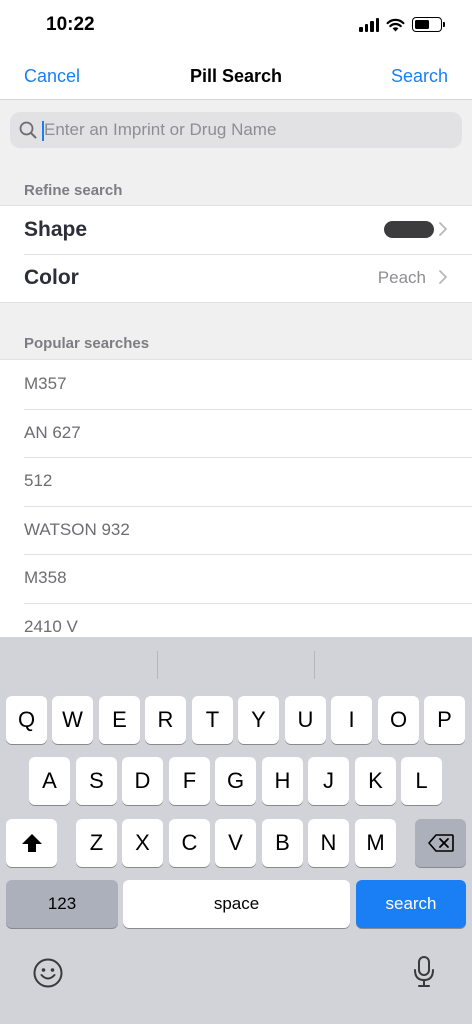 The height and width of the screenshot is (1024, 472). I want to click on key-r: R, so click(165, 720).